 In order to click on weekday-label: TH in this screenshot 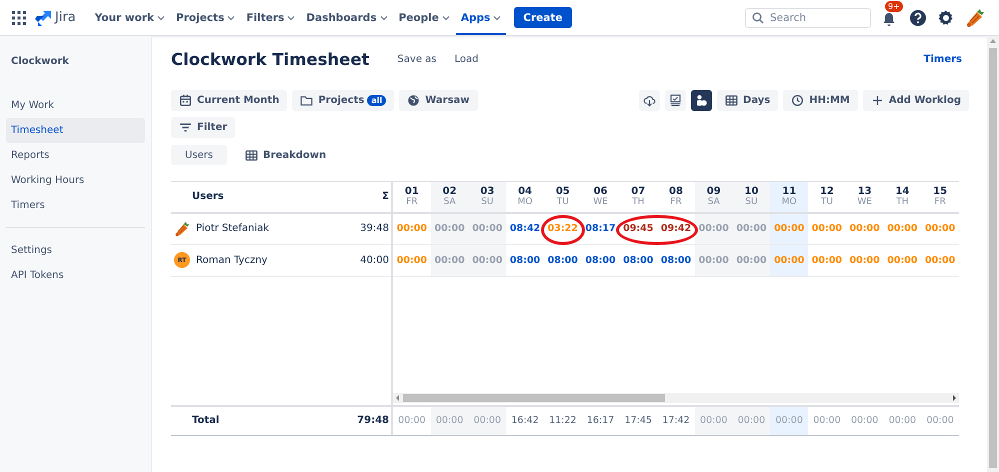, I will do `click(902, 202)`.